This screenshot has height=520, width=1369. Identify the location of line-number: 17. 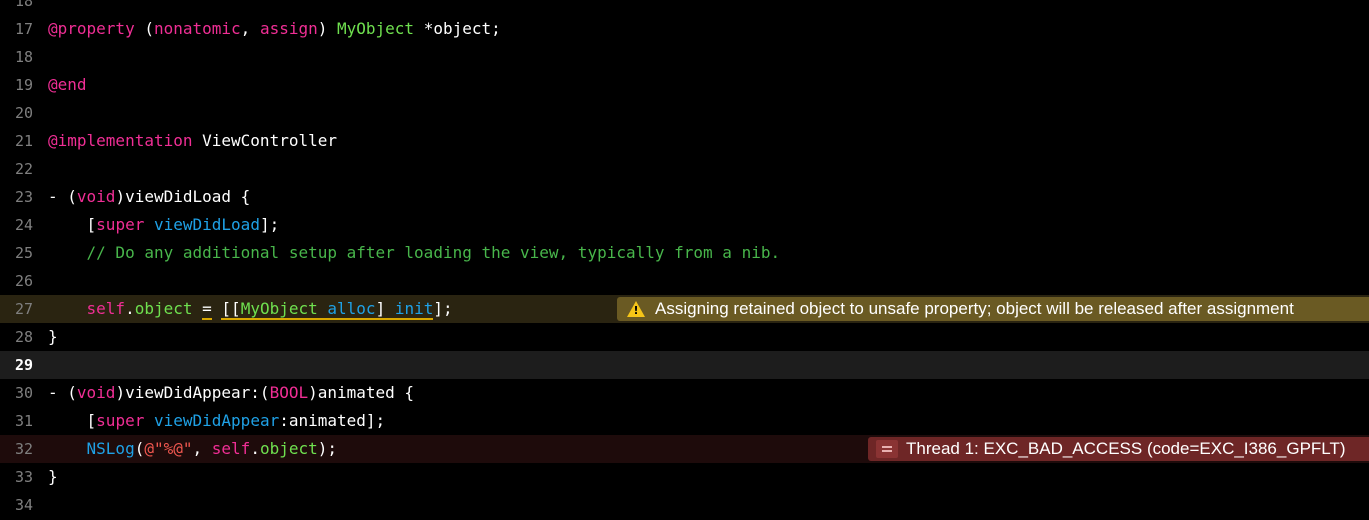
(16, 29).